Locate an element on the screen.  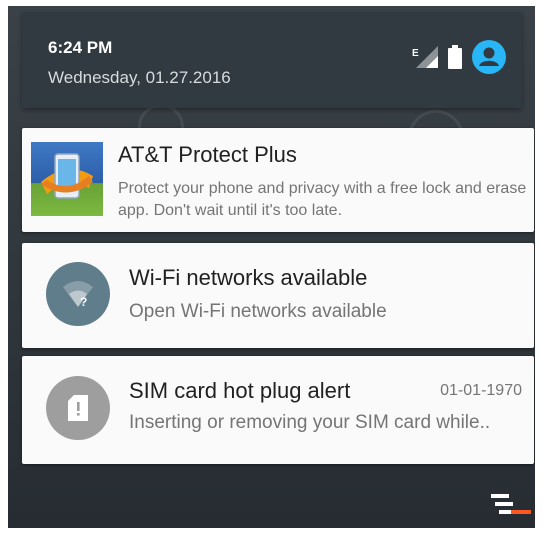
clock: 6:24 PM is located at coordinates (80, 47).